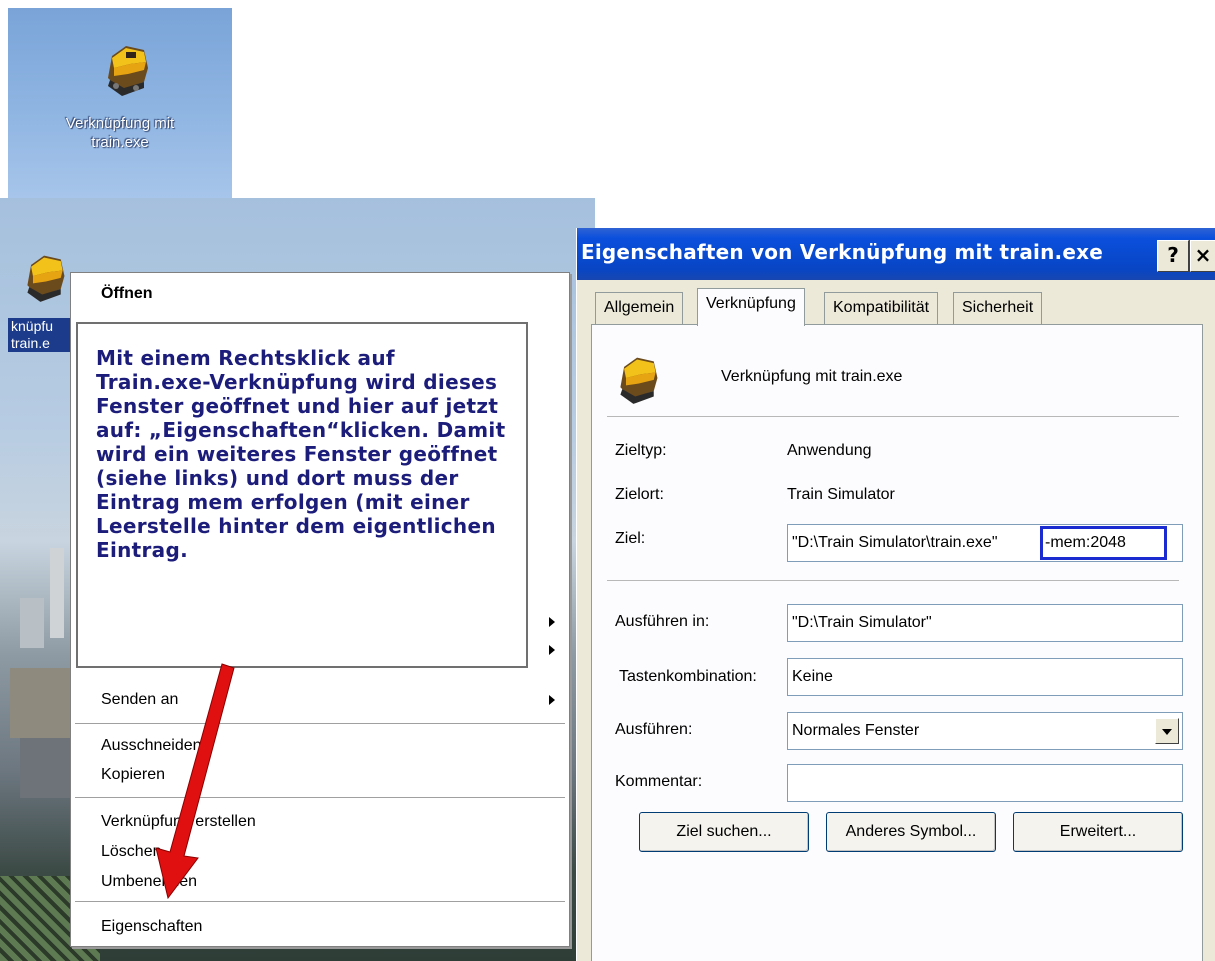 The image size is (1215, 961). What do you see at coordinates (195, 781) in the screenshot?
I see `red-arrow-annotation` at bounding box center [195, 781].